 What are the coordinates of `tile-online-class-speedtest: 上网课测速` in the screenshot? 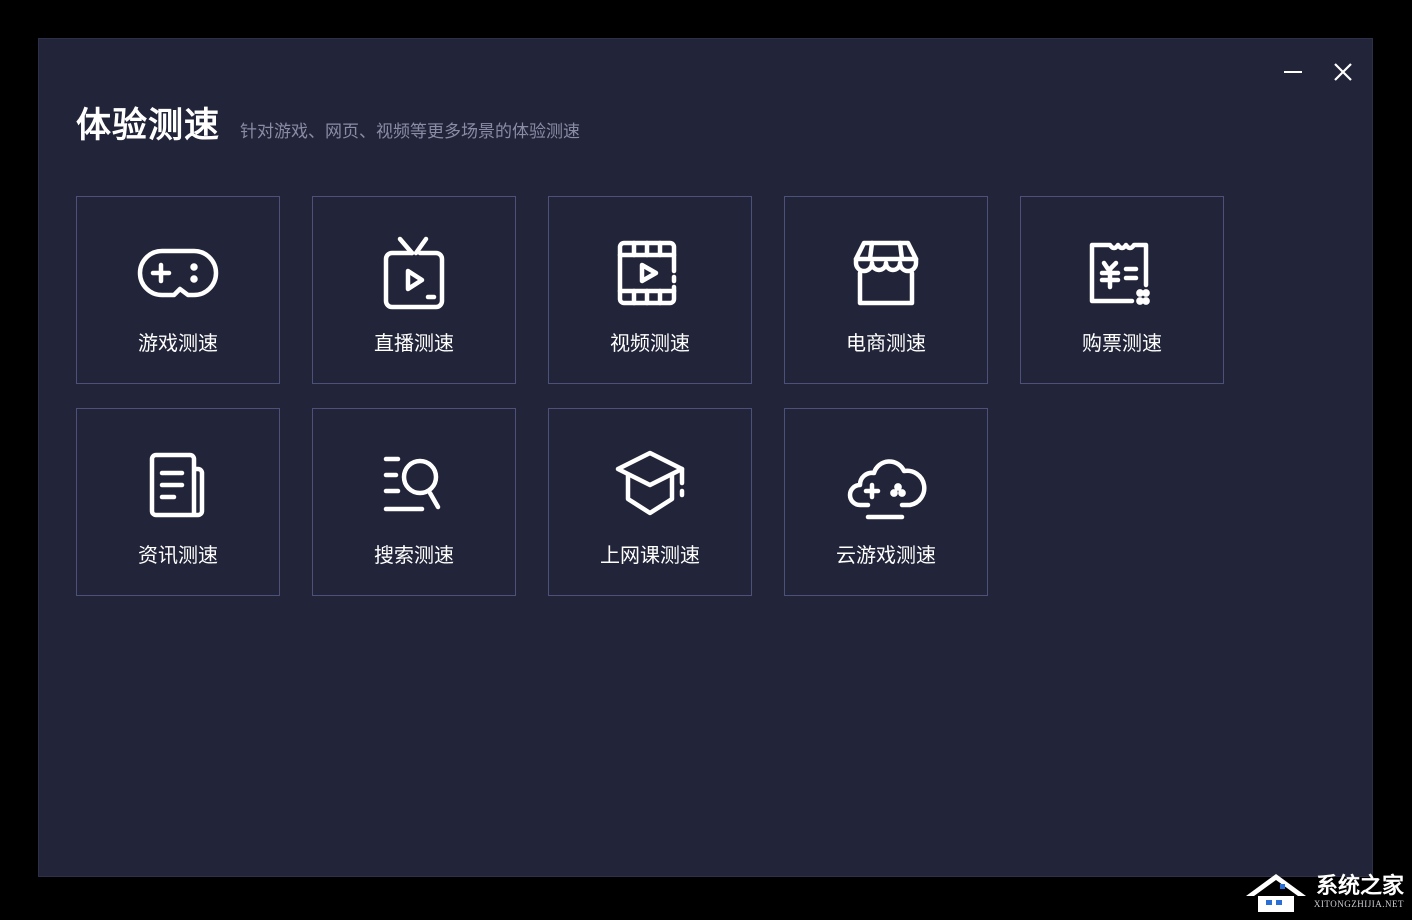 It's located at (650, 502).